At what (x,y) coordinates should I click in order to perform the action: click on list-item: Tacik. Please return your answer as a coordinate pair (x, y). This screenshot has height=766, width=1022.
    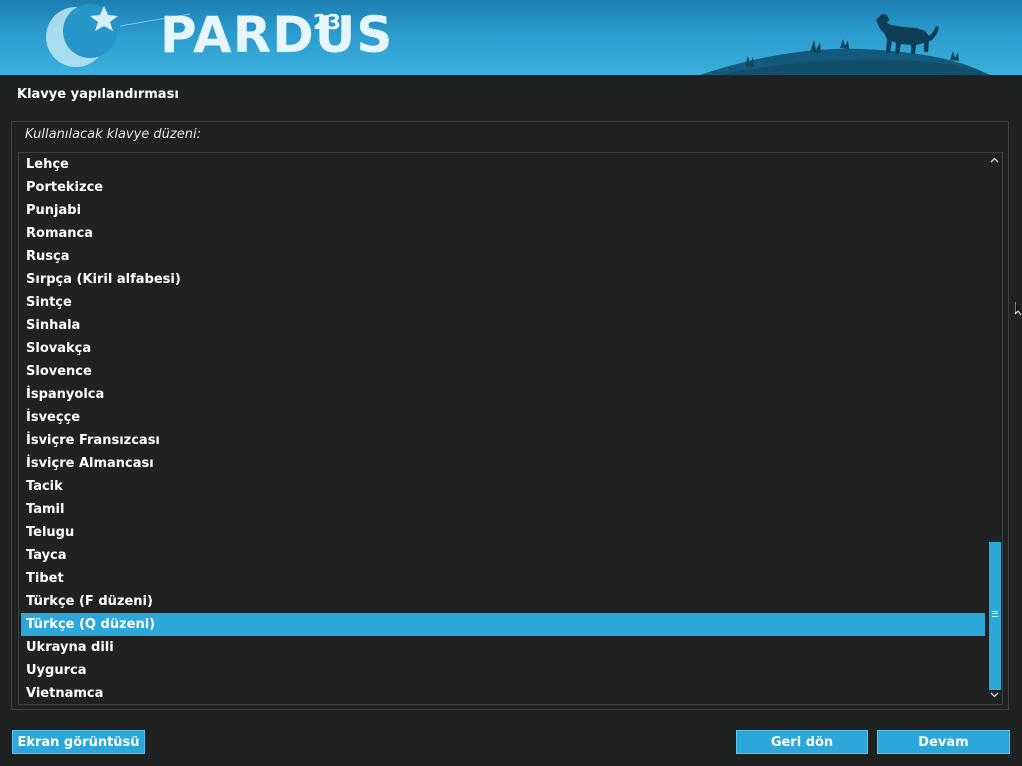
    Looking at the image, I should click on (503, 486).